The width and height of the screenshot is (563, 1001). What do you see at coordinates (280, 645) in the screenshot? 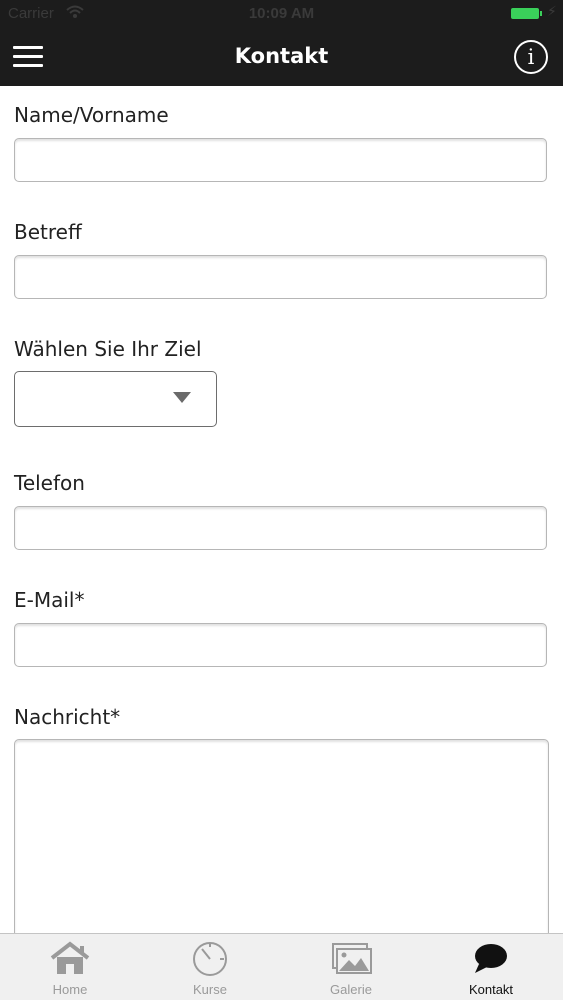
I see `email-input` at bounding box center [280, 645].